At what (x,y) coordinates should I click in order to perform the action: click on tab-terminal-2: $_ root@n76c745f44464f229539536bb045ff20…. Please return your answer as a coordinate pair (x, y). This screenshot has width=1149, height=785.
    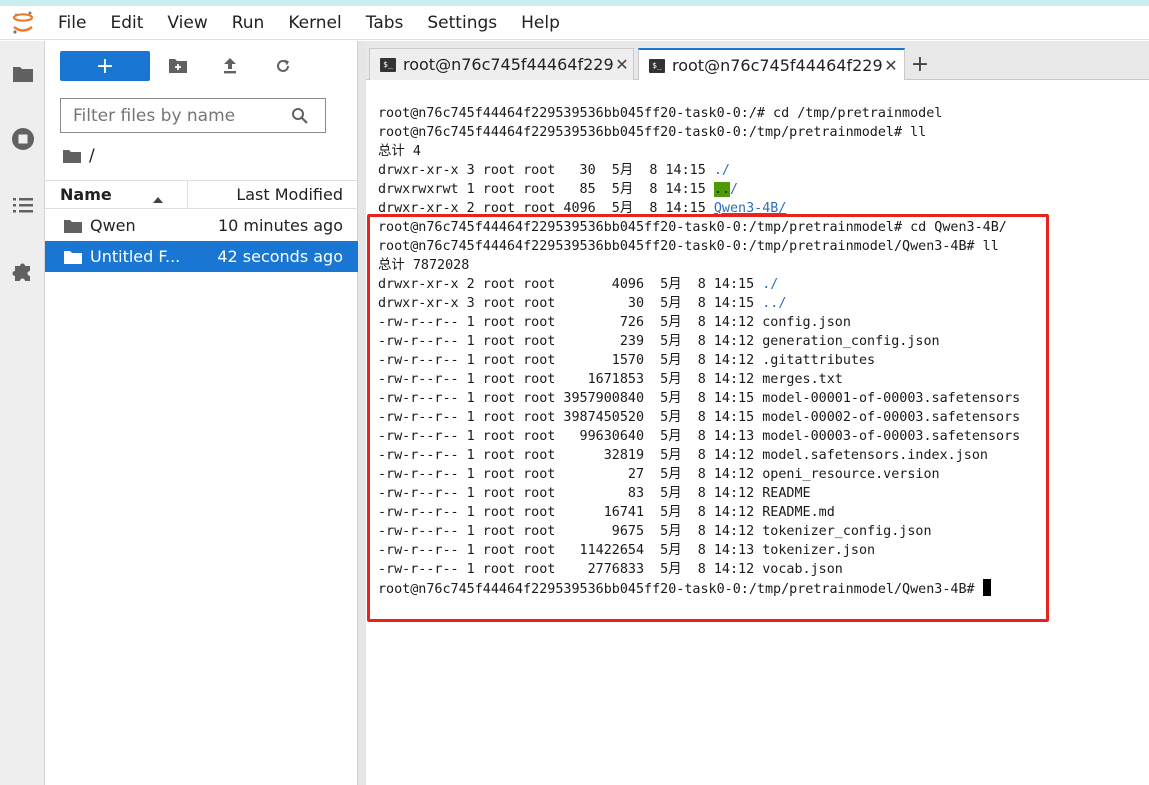
    Looking at the image, I should click on (771, 64).